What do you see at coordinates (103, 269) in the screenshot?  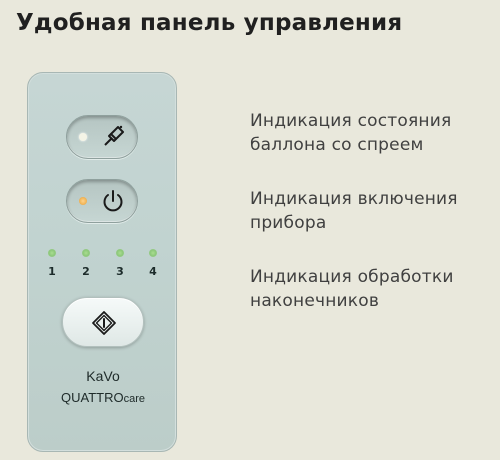 I see `program-led-row: 1 2 3 4` at bounding box center [103, 269].